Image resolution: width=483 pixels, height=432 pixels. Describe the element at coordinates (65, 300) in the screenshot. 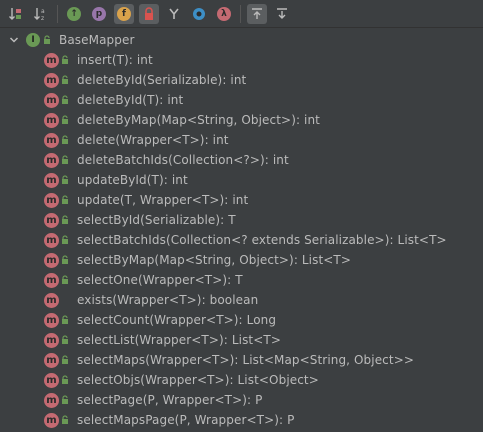

I see `public-icon` at that location.